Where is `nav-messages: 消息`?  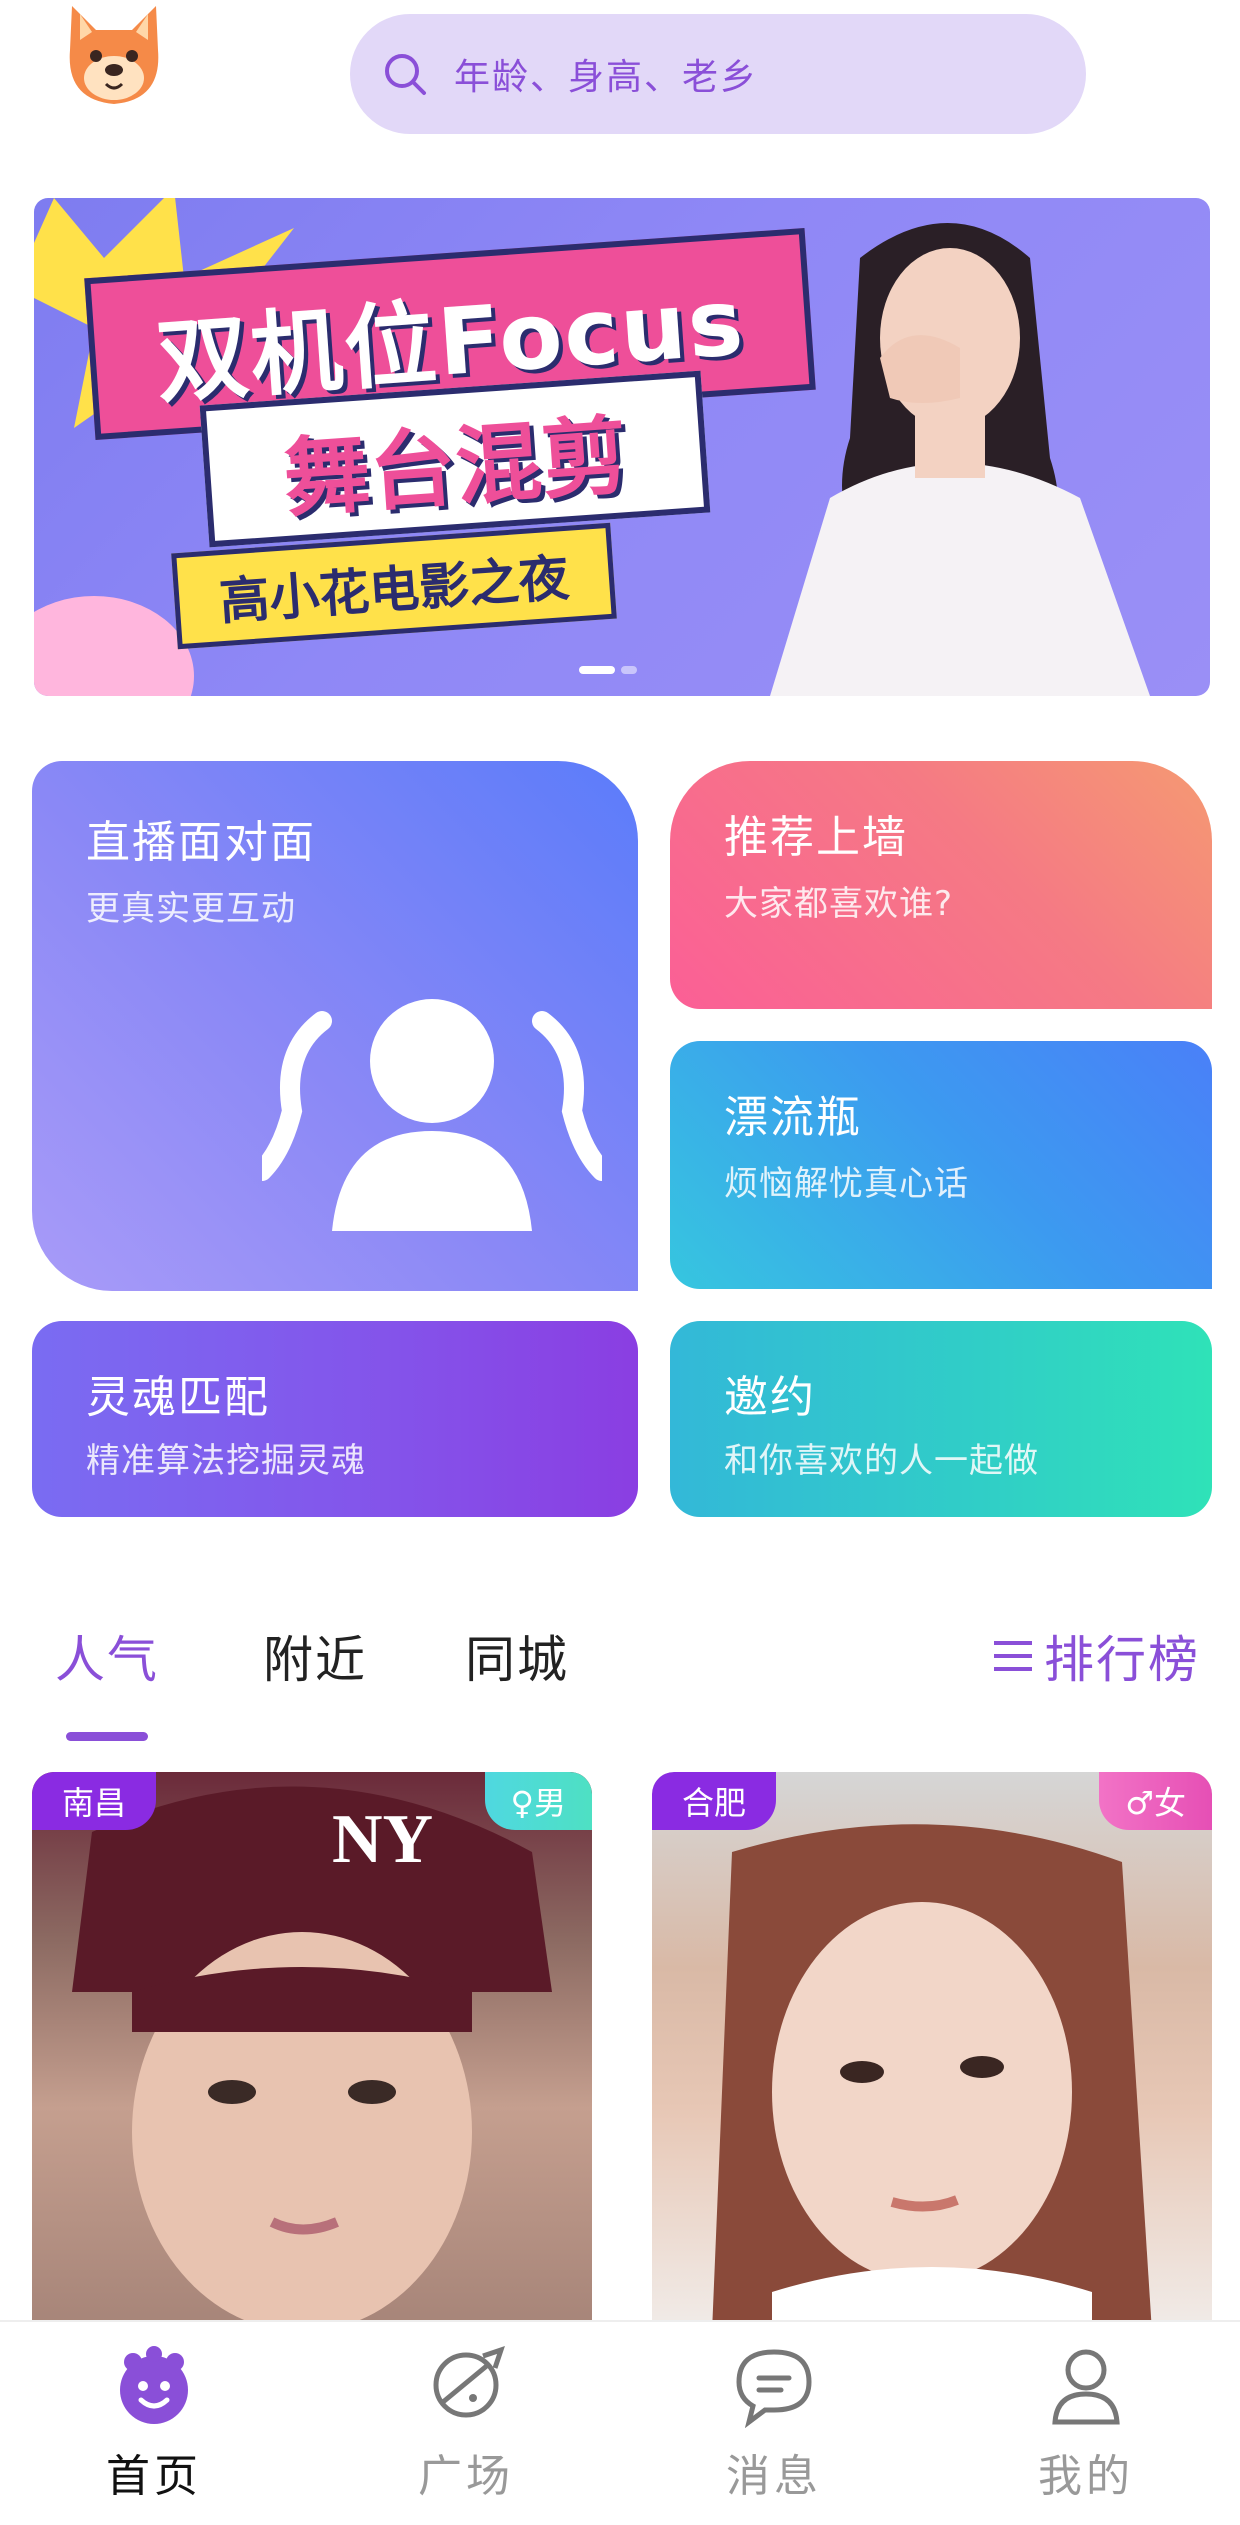
nav-messages: 消息 is located at coordinates (774, 2423).